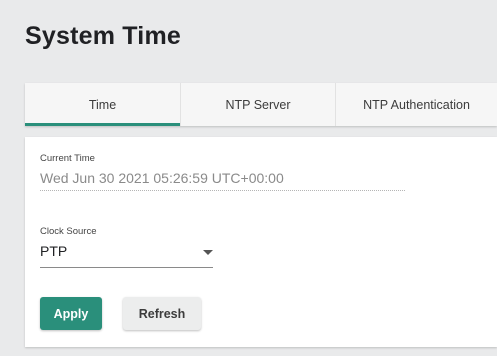  I want to click on tab-time: Time, so click(102, 104).